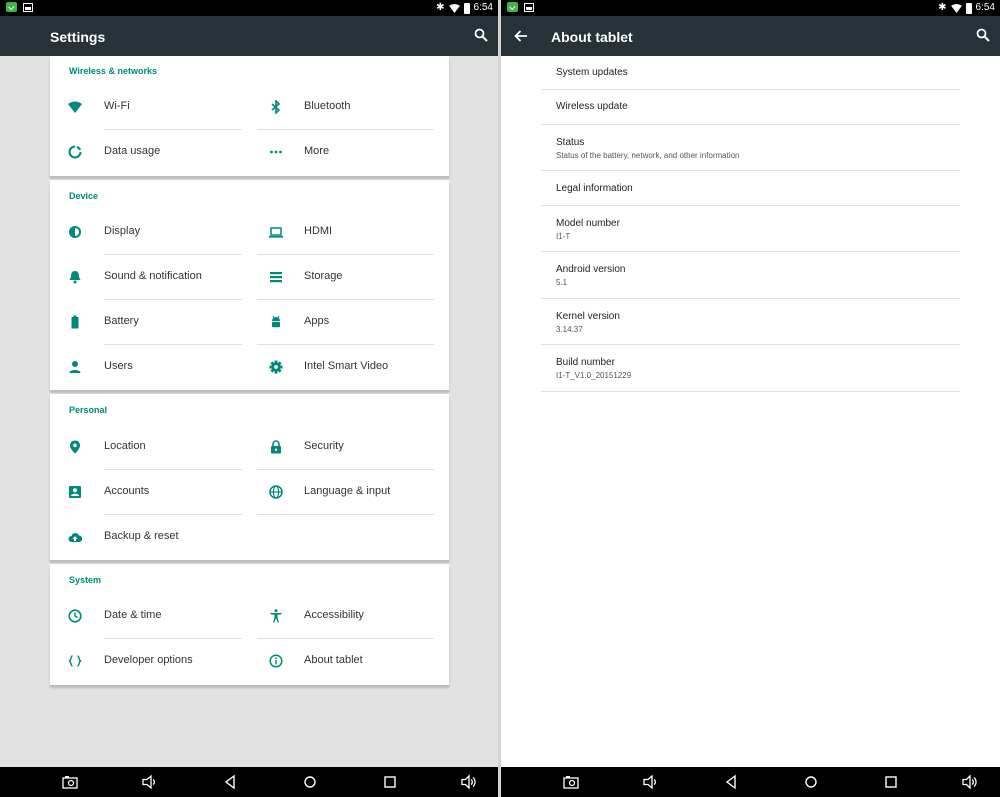 Image resolution: width=1000 pixels, height=797 pixels. Describe the element at coordinates (521, 36) in the screenshot. I see `back-arrow-icon` at that location.